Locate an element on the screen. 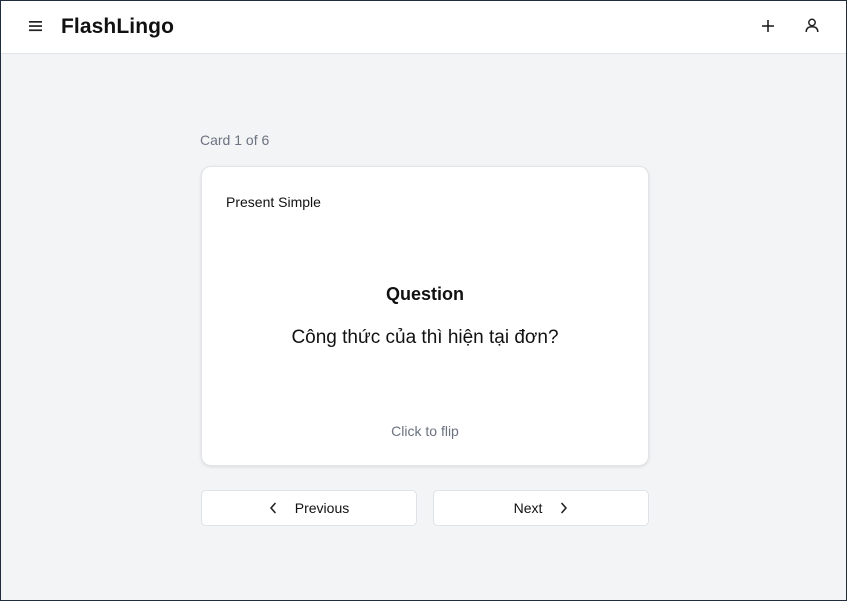 This screenshot has width=847, height=601. app-title: FlashLingo is located at coordinates (117, 27).